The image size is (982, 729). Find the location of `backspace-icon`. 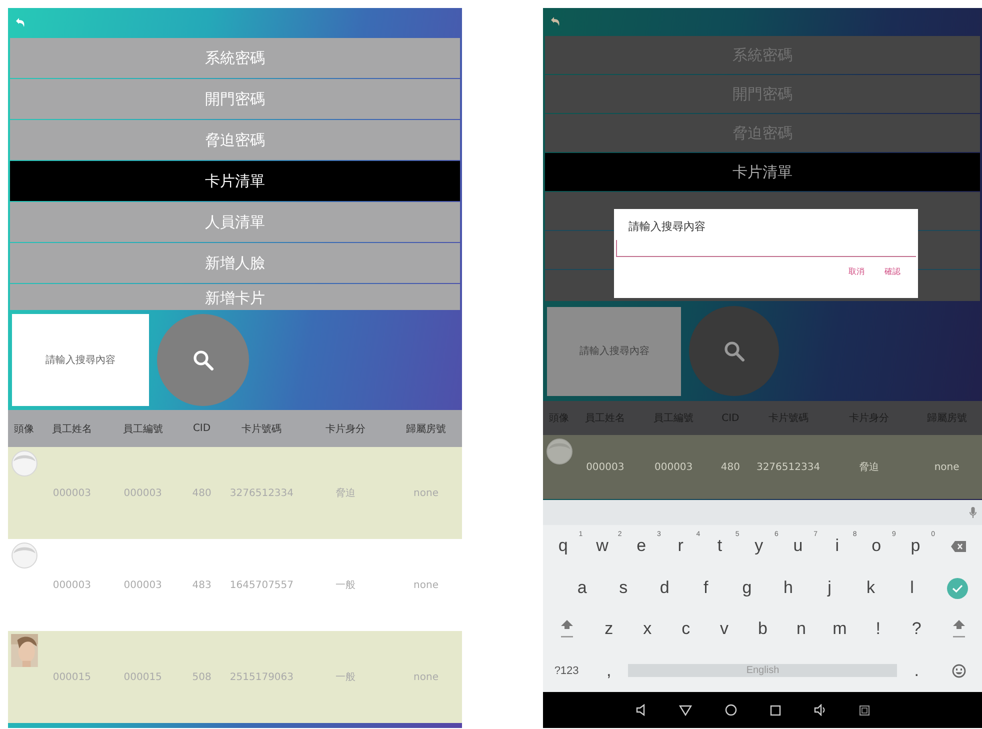

backspace-icon is located at coordinates (958, 546).